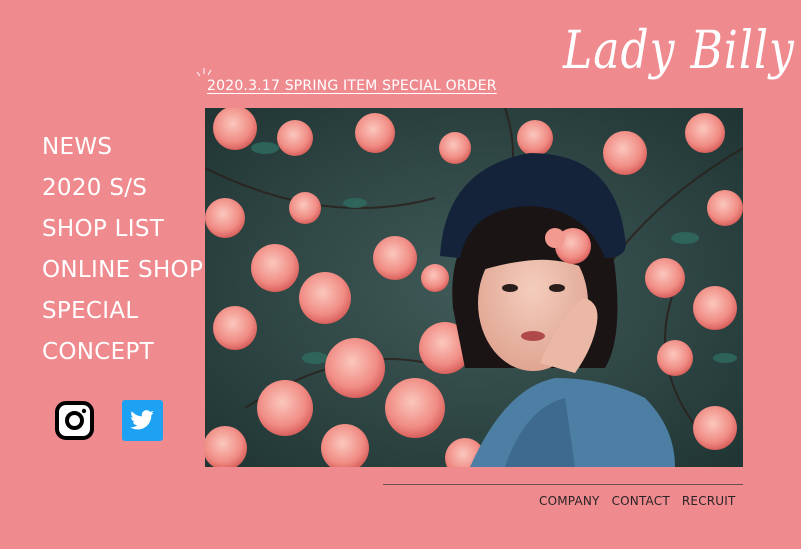 This screenshot has width=801, height=549. What do you see at coordinates (569, 501) in the screenshot?
I see `footer-link-company: COMPANY` at bounding box center [569, 501].